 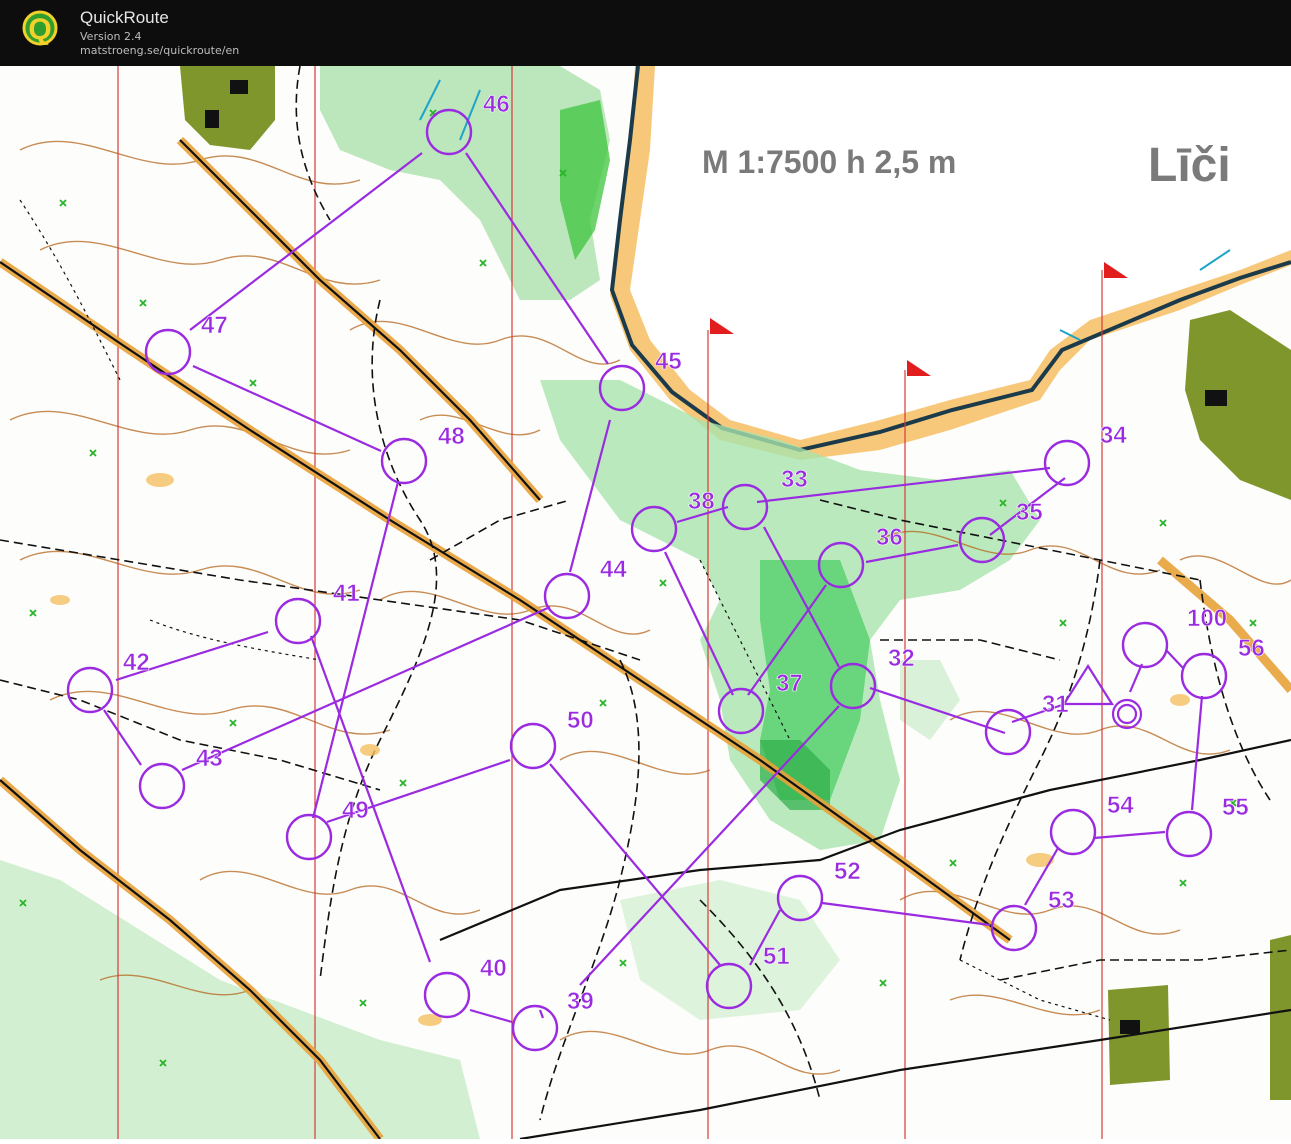 I want to click on control-label-35: 35, so click(x=1029, y=512).